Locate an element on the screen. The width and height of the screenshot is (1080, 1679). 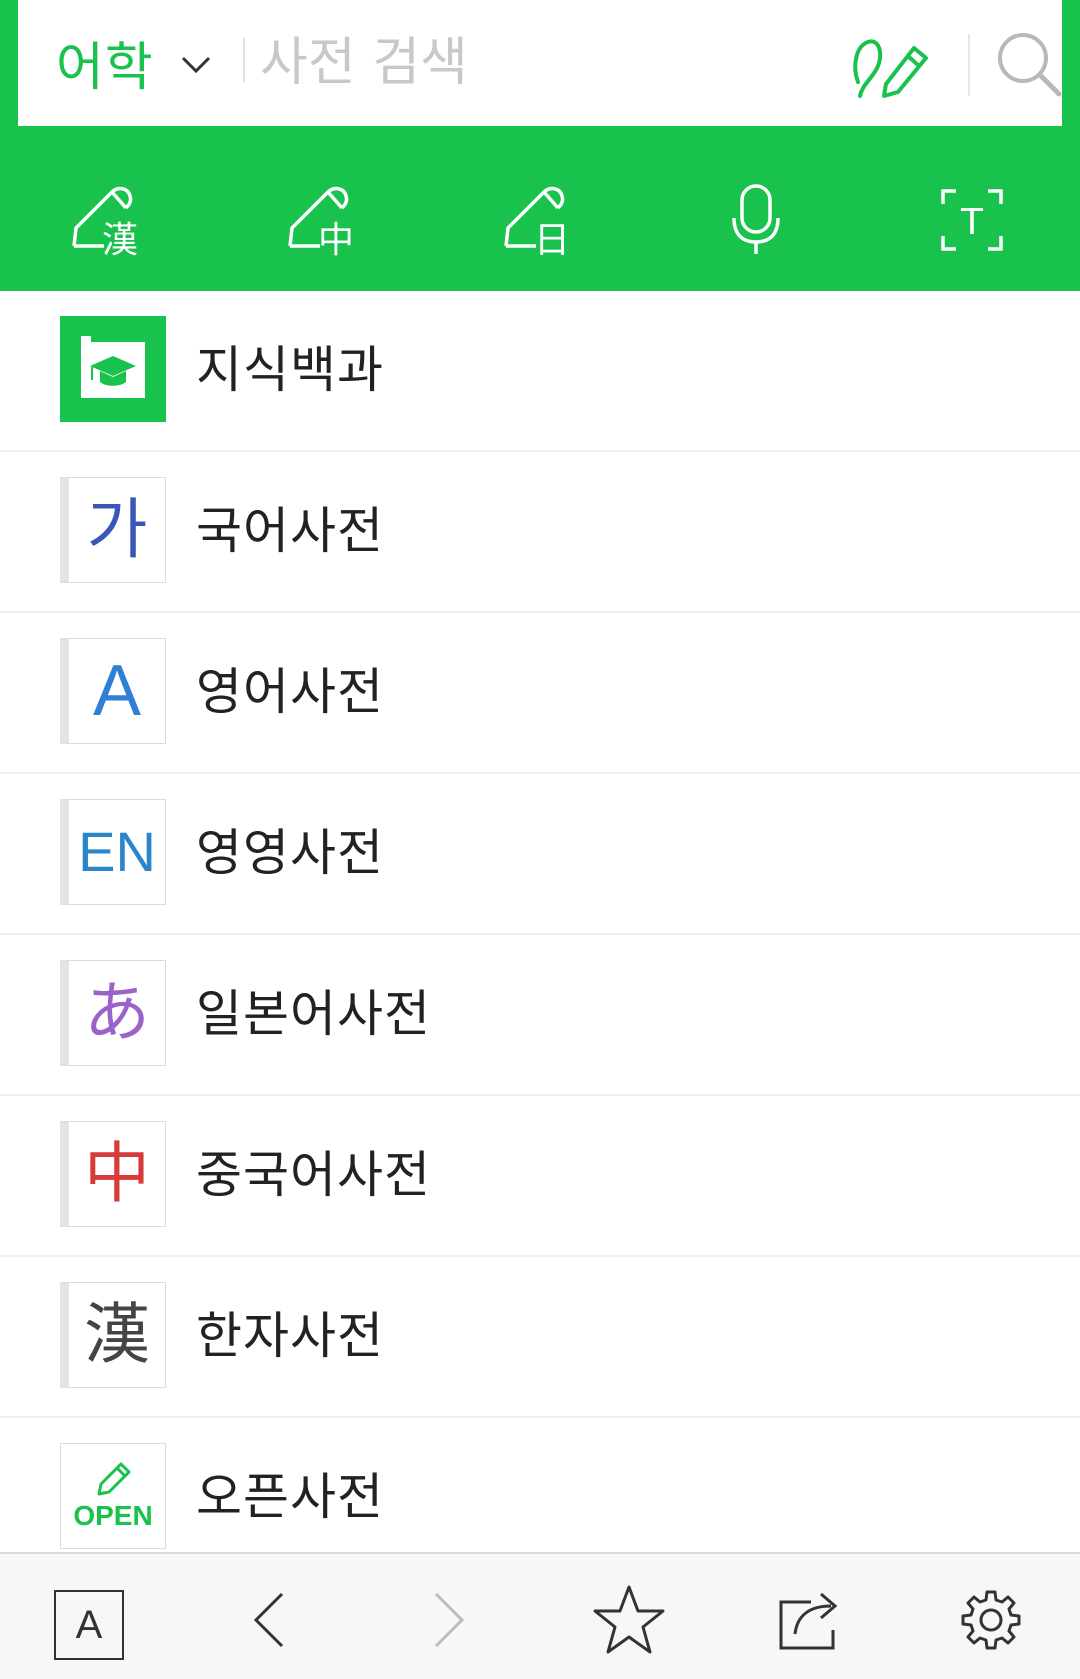
font-size-button: A is located at coordinates (89, 1625).